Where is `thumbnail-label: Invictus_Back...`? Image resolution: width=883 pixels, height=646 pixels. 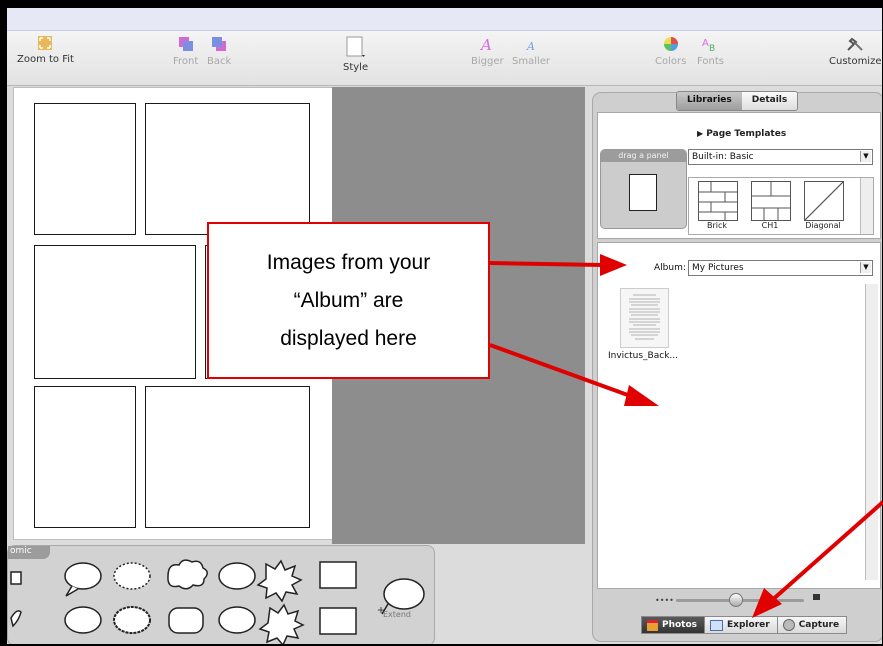
thumbnail-label: Invictus_Back... is located at coordinates (643, 356).